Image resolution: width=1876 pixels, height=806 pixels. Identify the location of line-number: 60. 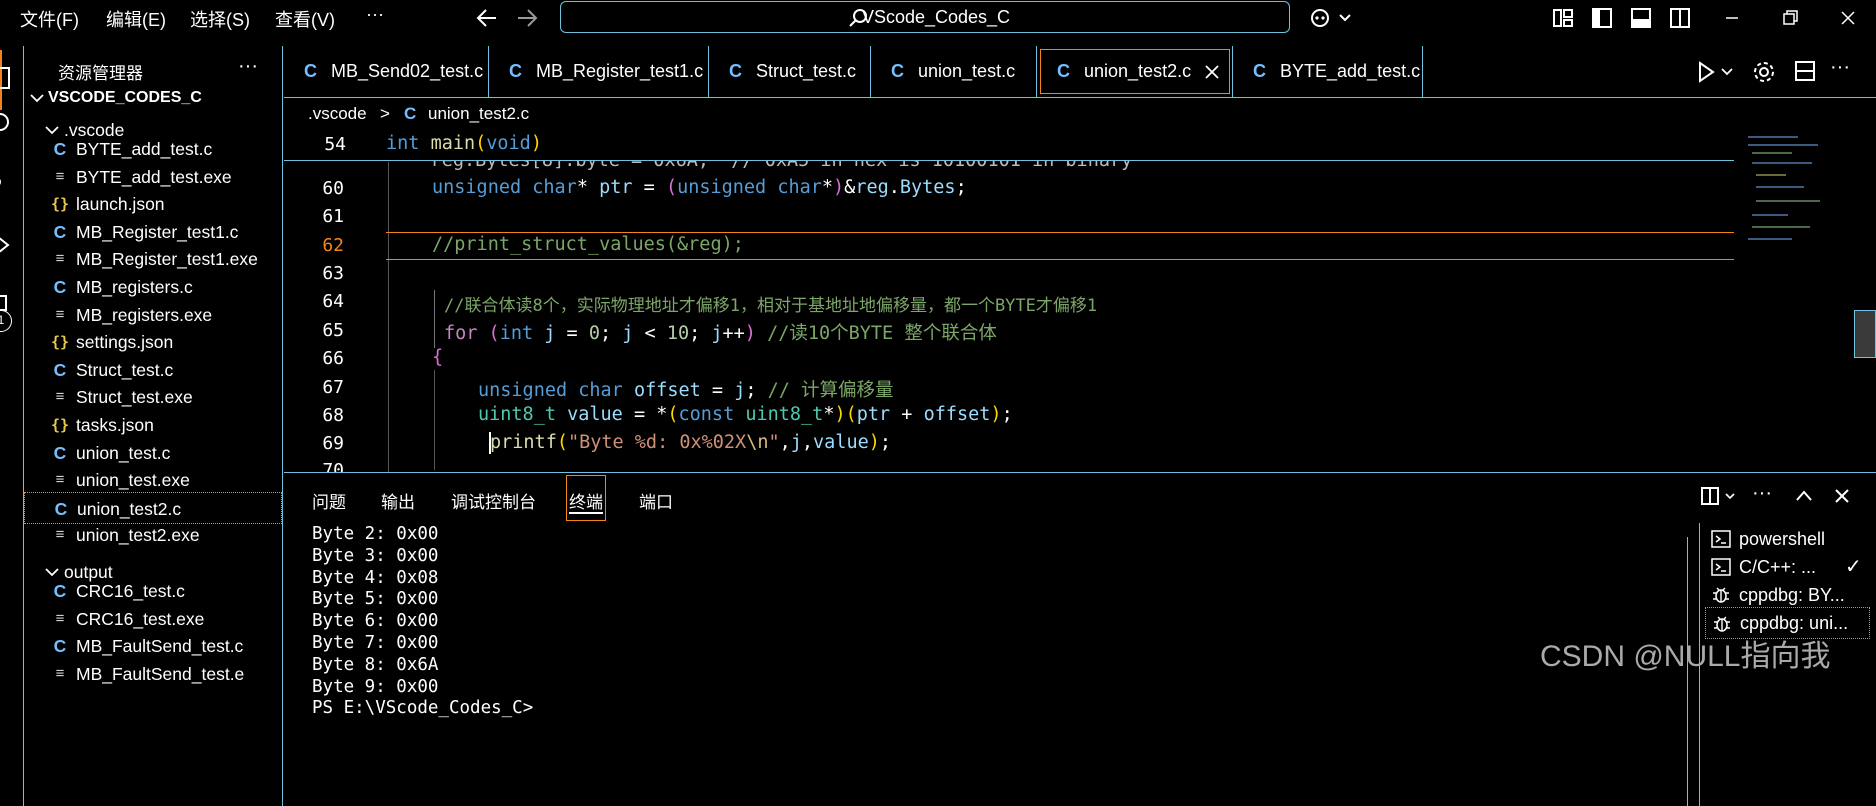
(333, 188).